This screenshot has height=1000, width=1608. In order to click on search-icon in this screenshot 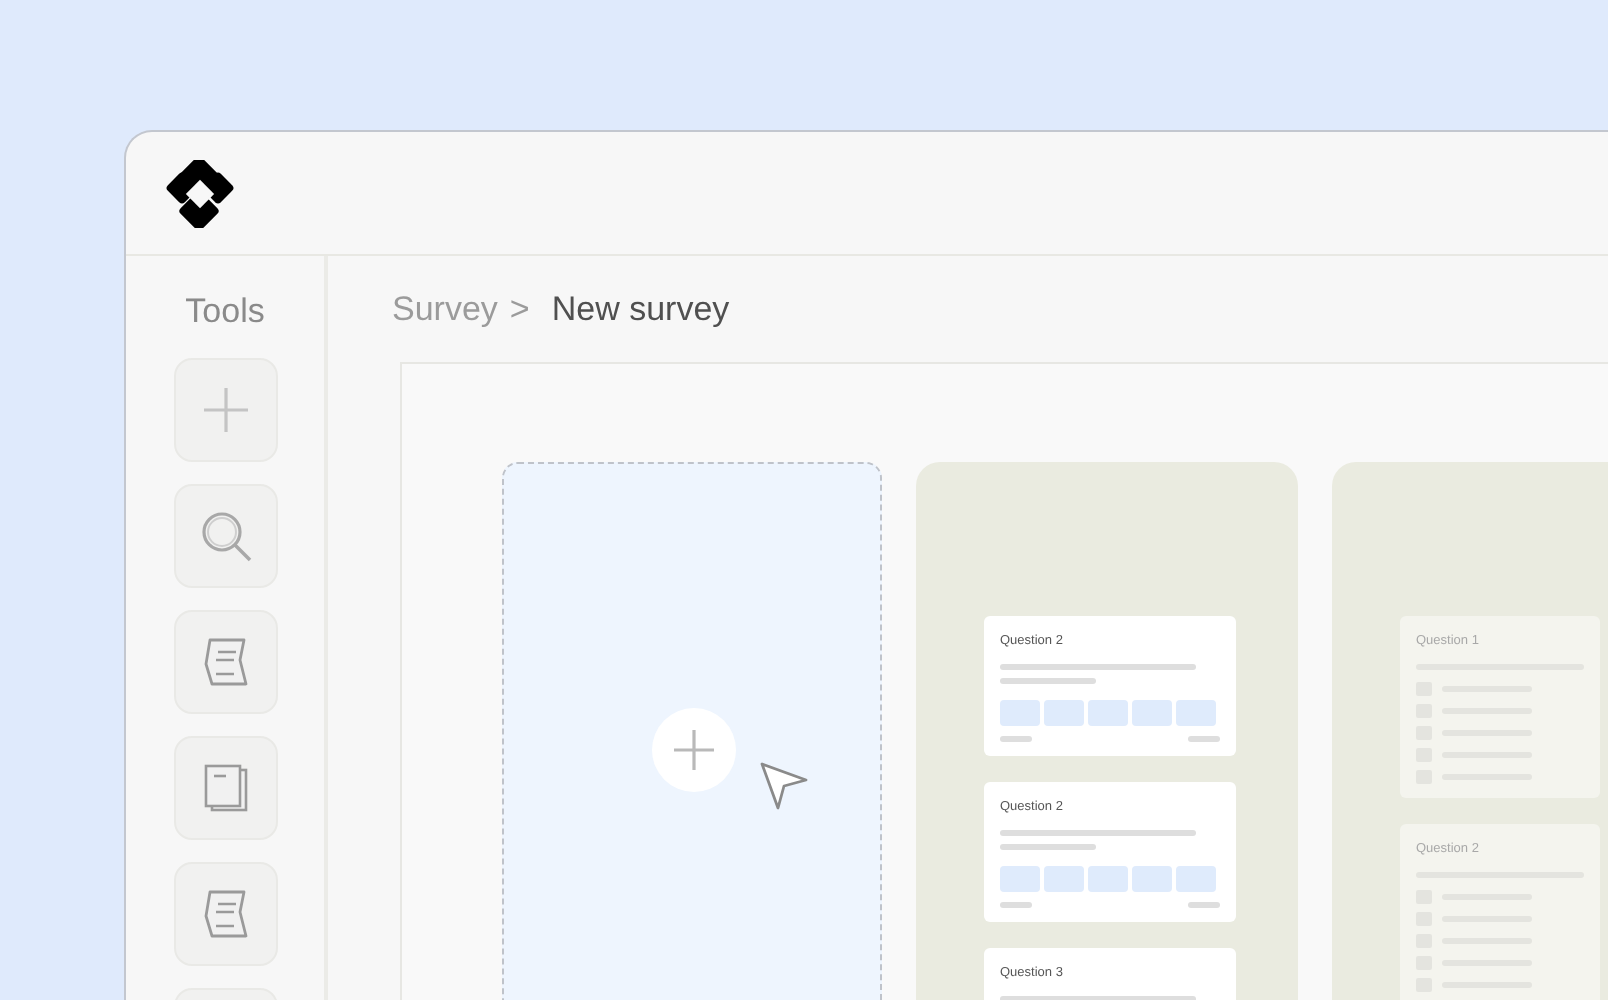, I will do `click(225, 536)`.